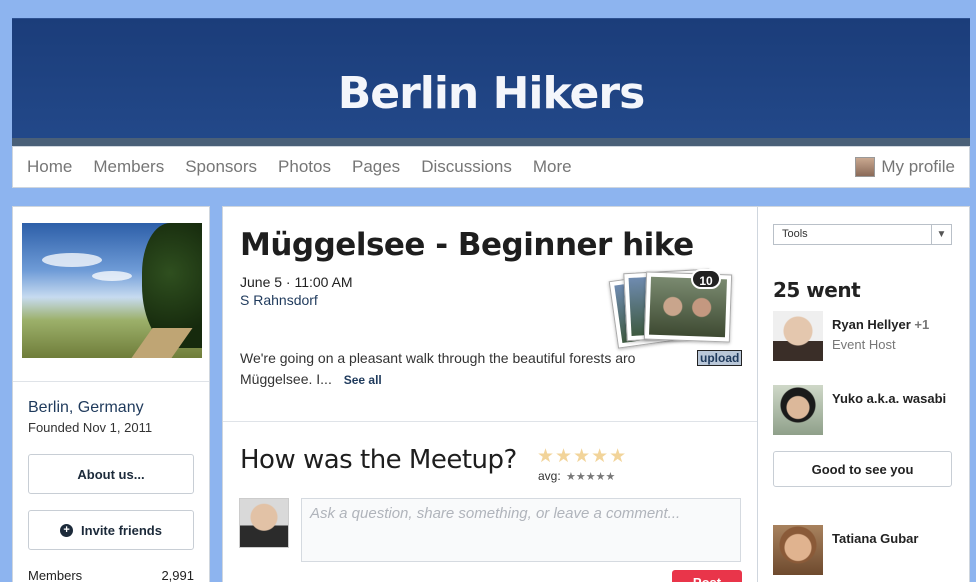 The height and width of the screenshot is (582, 976). What do you see at coordinates (128, 167) in the screenshot?
I see `nav-members: Members` at bounding box center [128, 167].